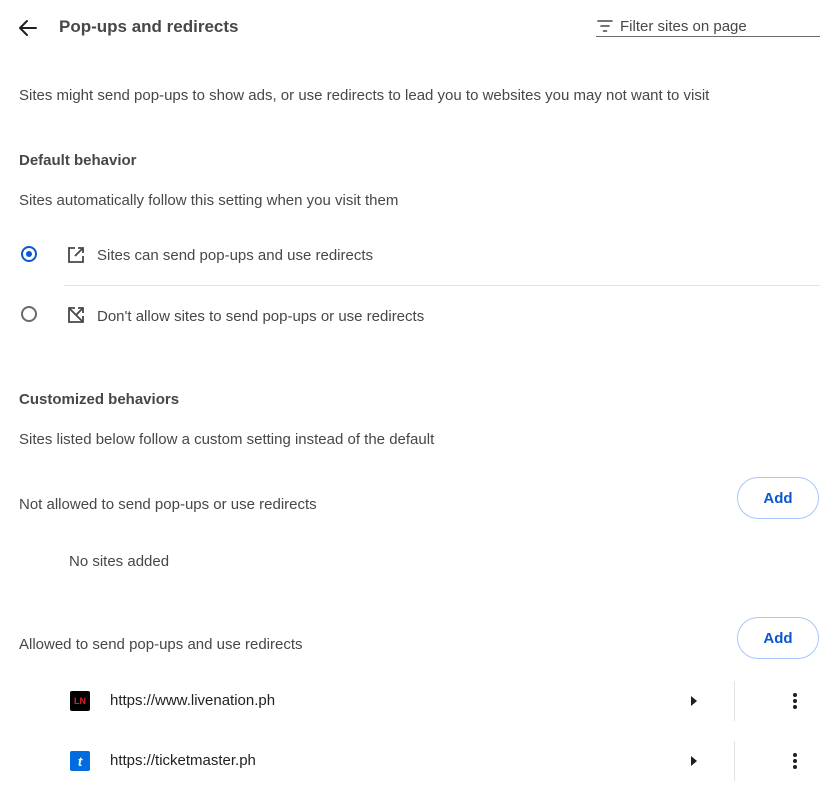 The height and width of the screenshot is (787, 835). I want to click on blocked-popup-icon, so click(76, 315).